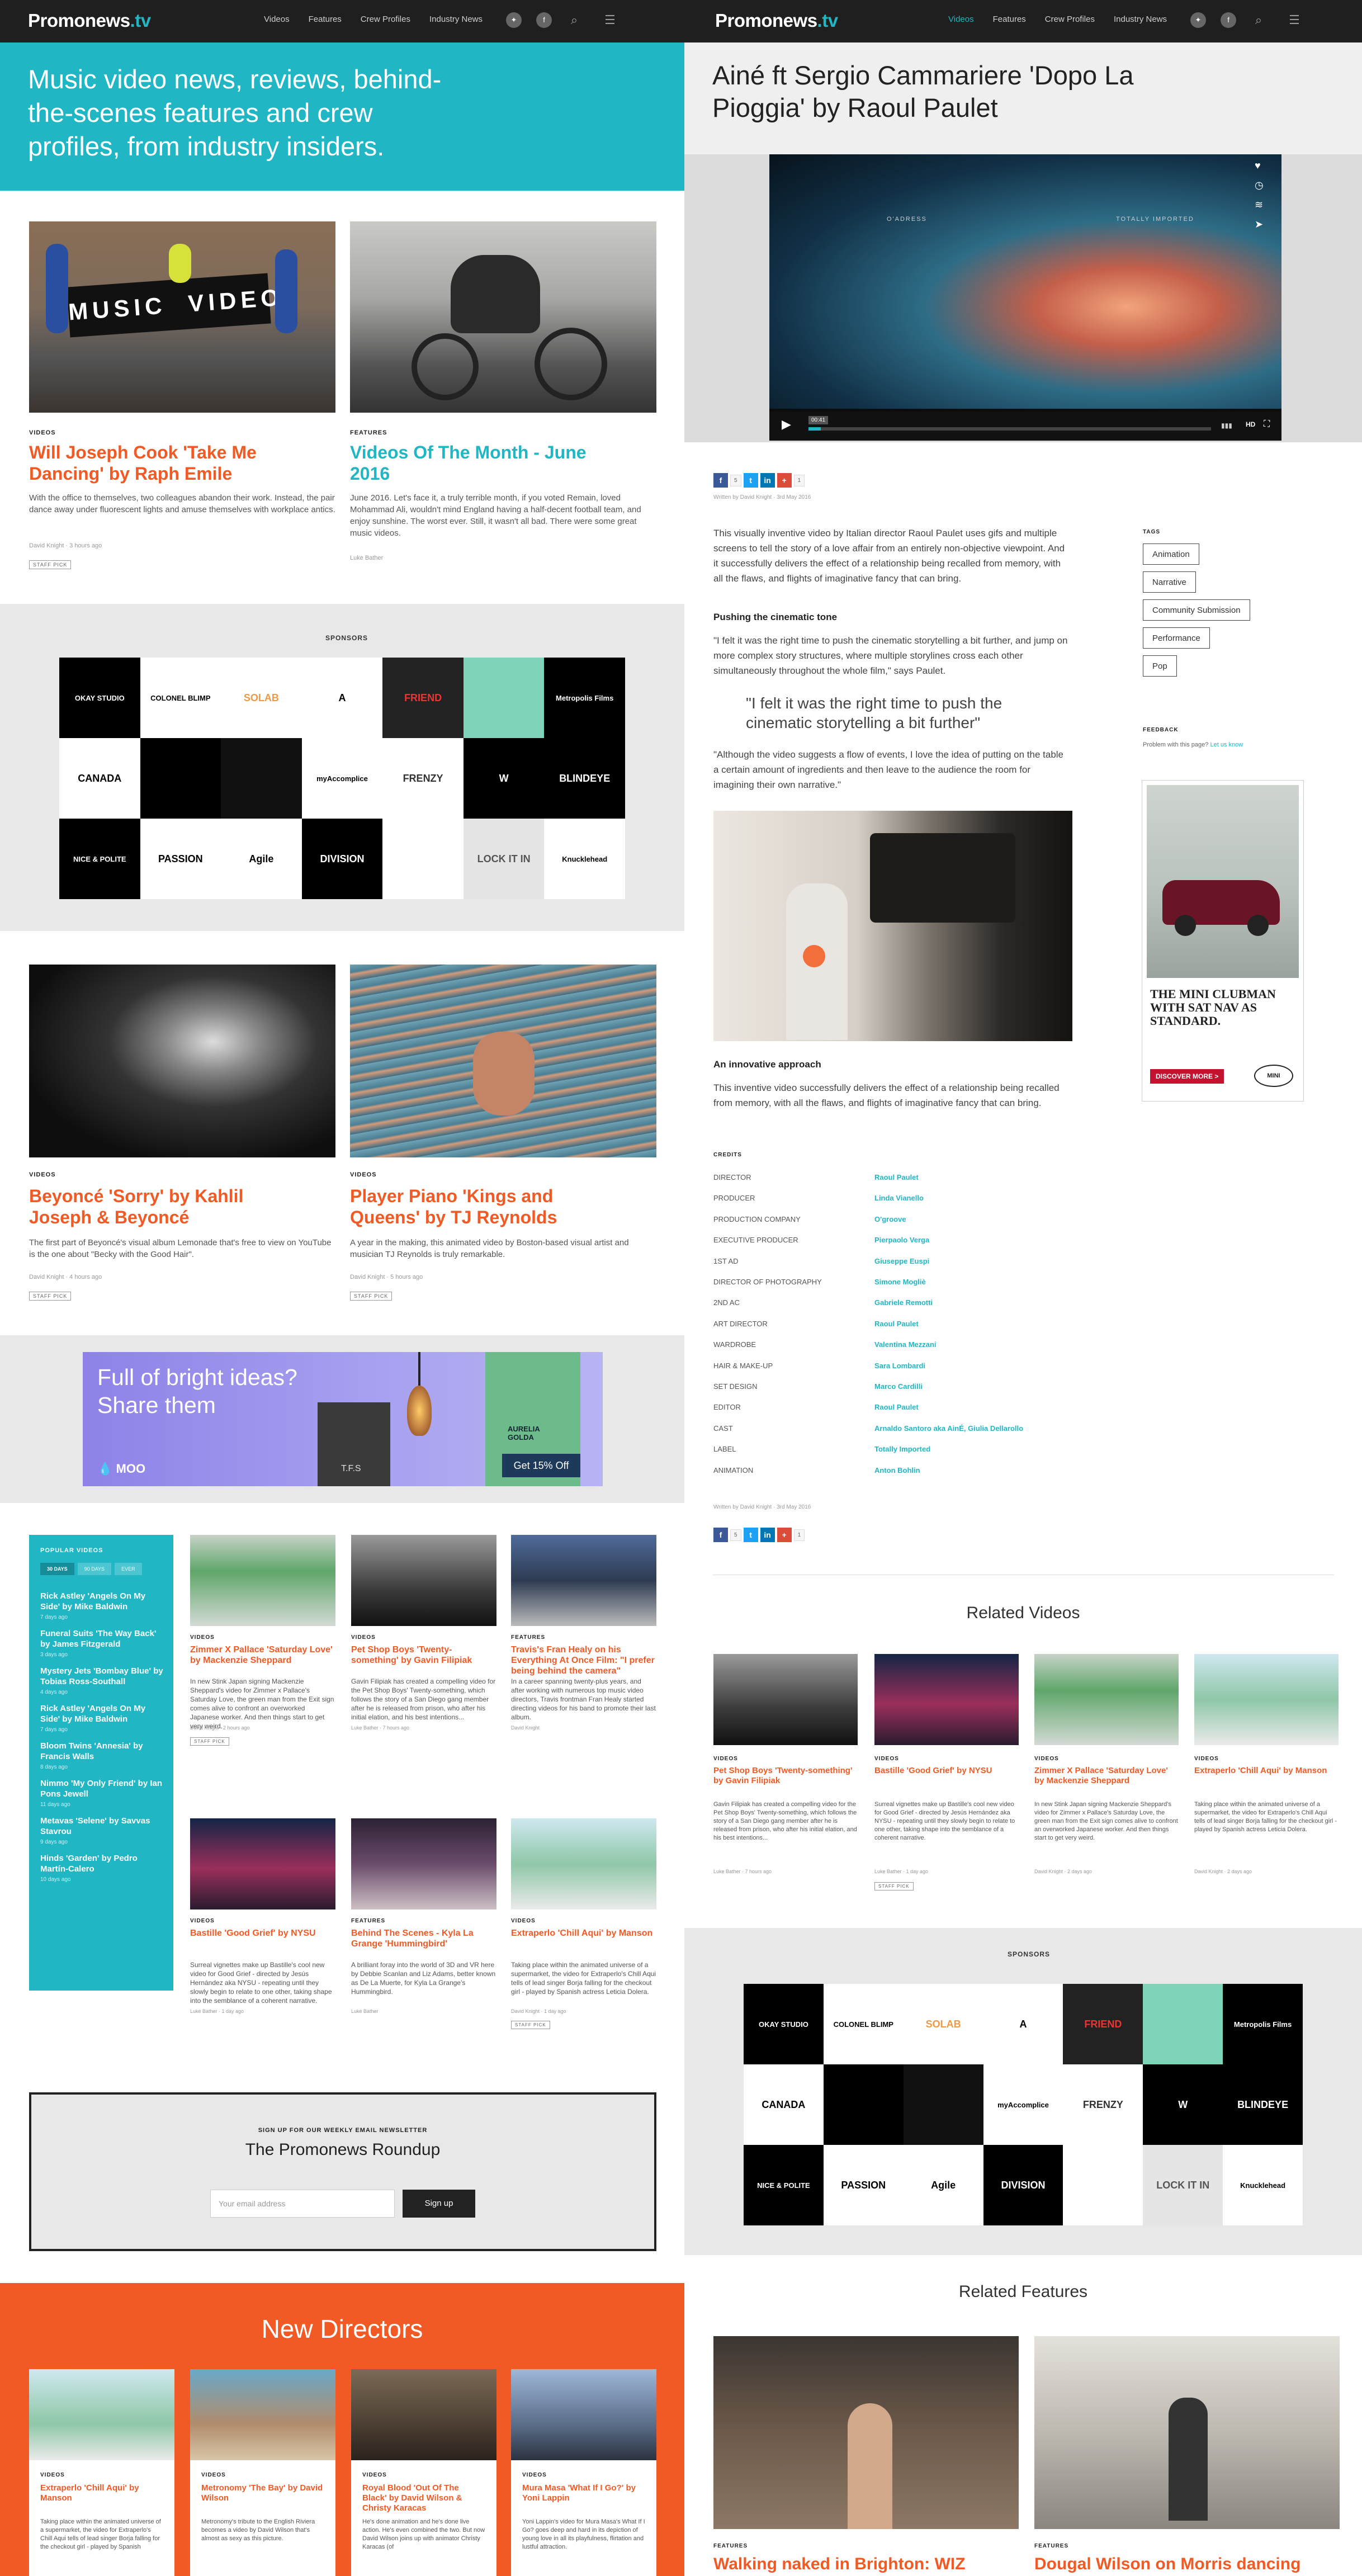 This screenshot has height=2576, width=1362. I want to click on tab-90-days: 90 DAYS, so click(94, 1569).